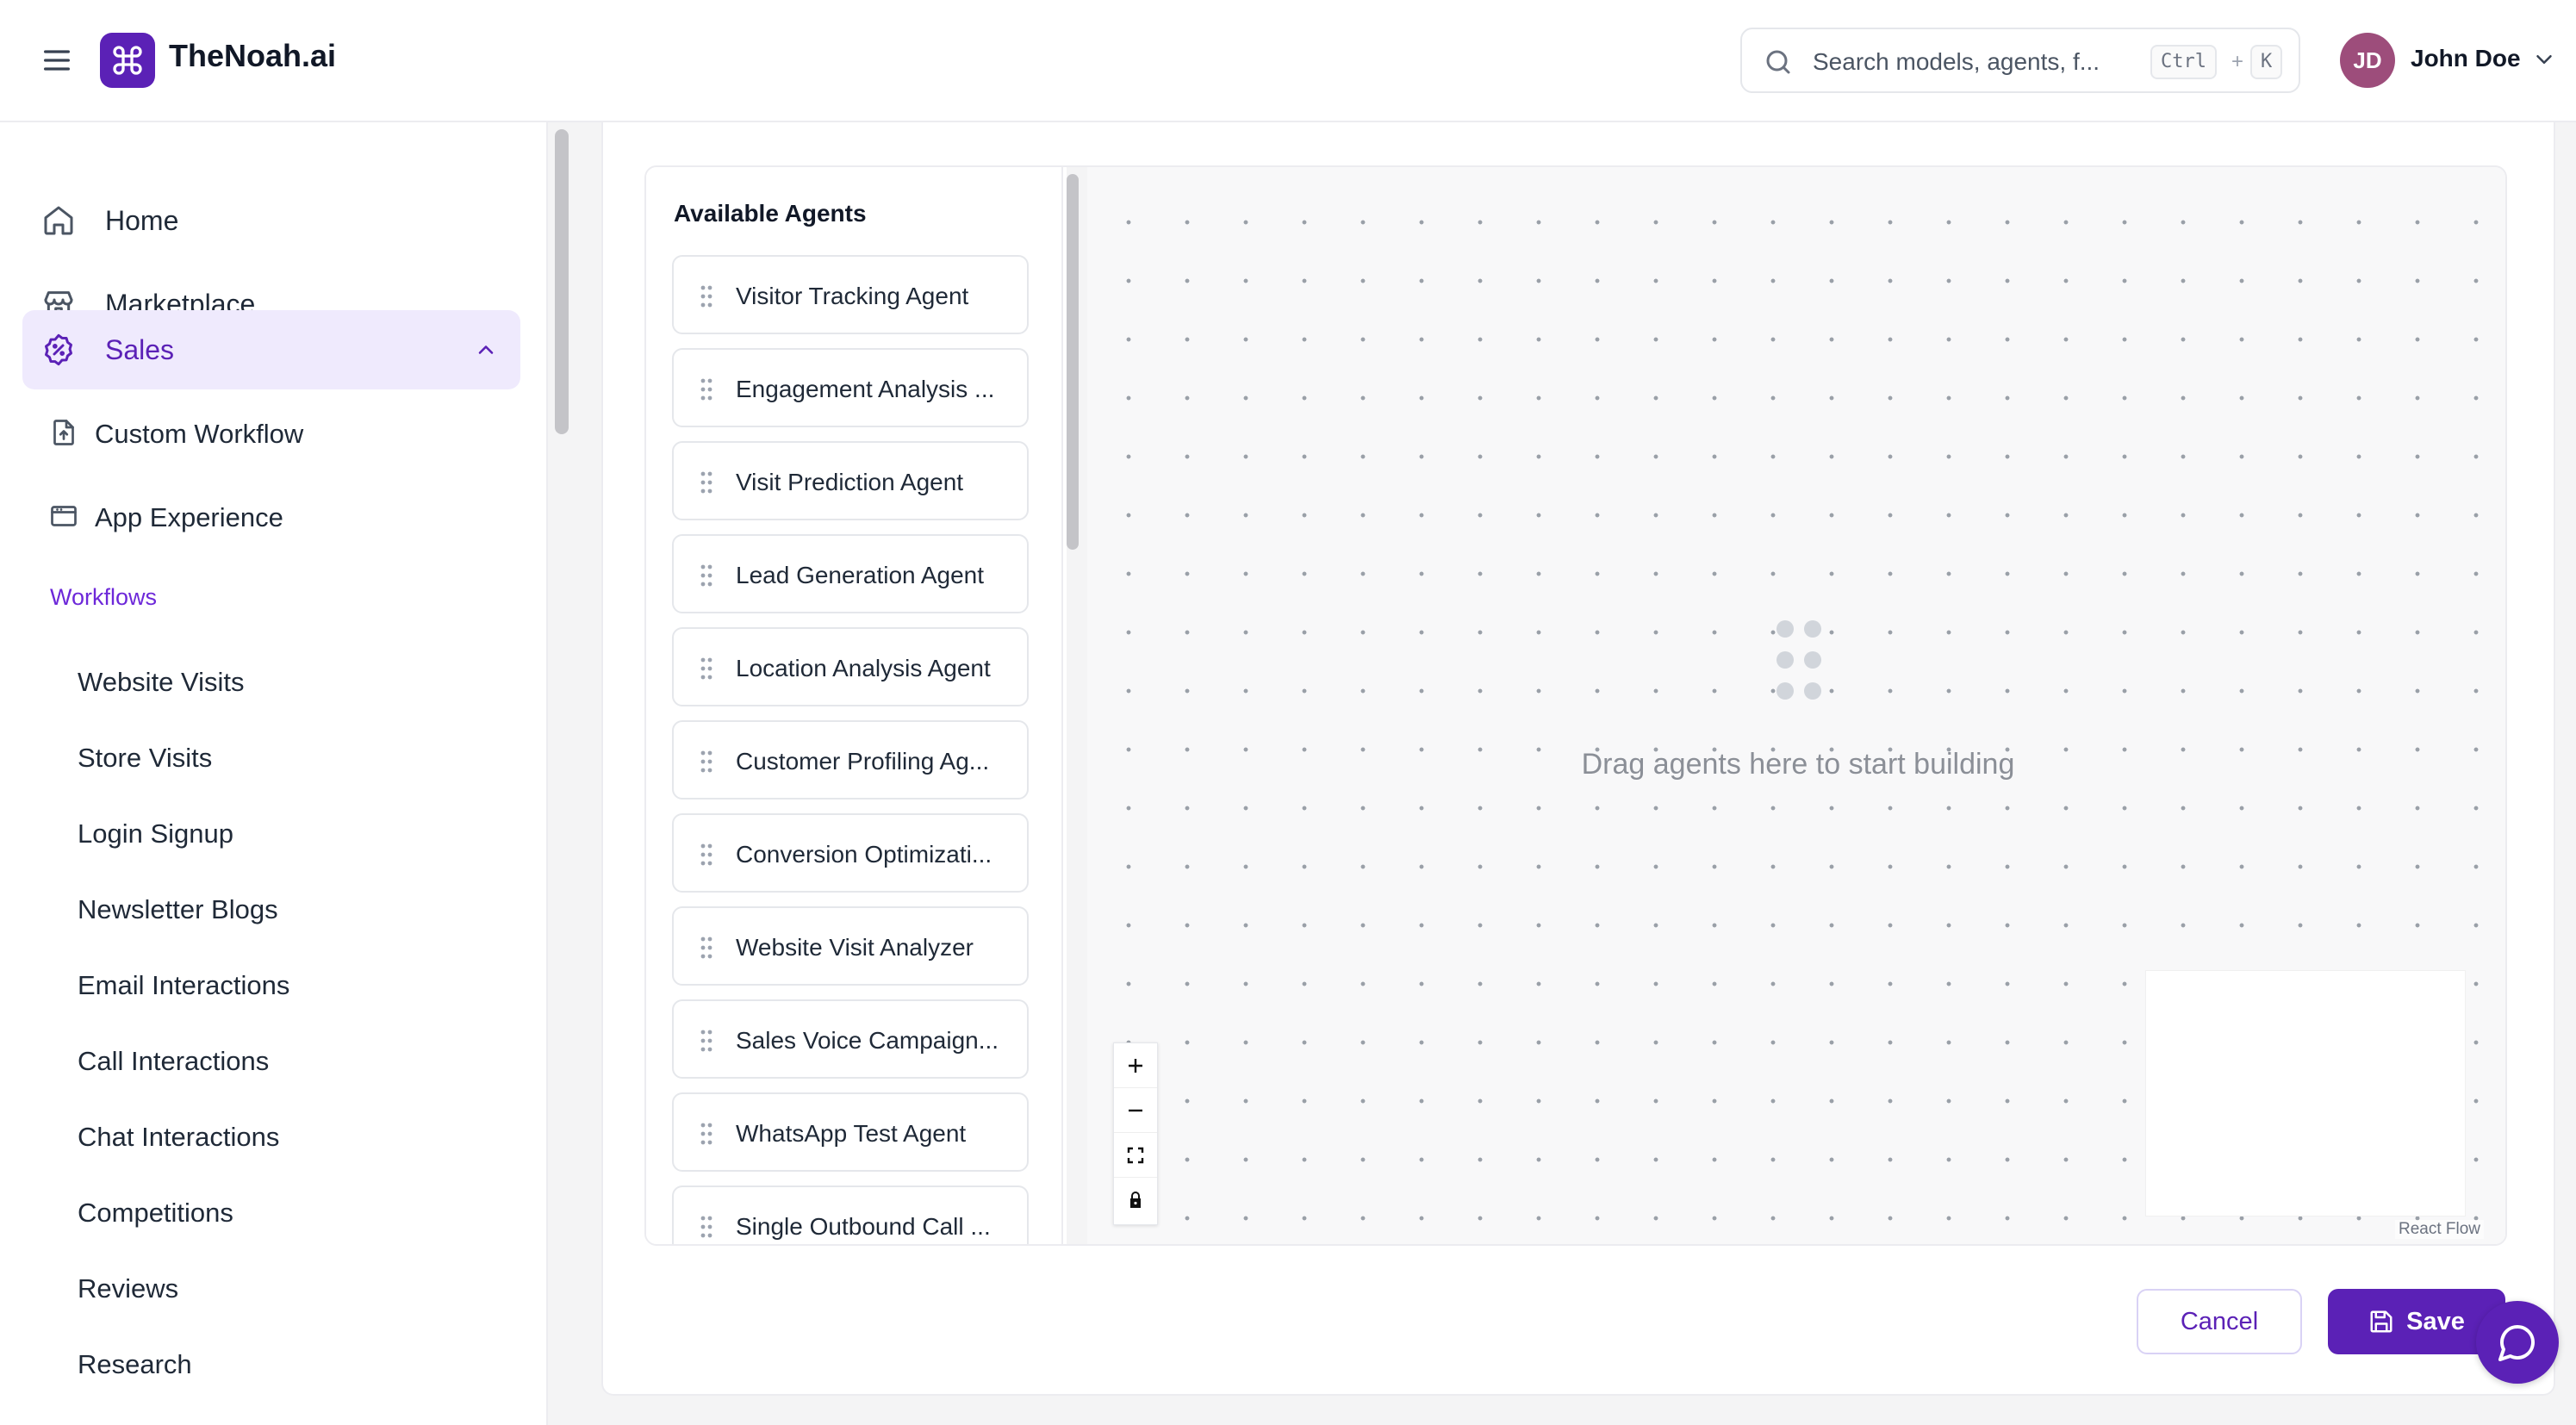  Describe the element at coordinates (140, 350) in the screenshot. I see `sidebar-item-label: Sales` at that location.